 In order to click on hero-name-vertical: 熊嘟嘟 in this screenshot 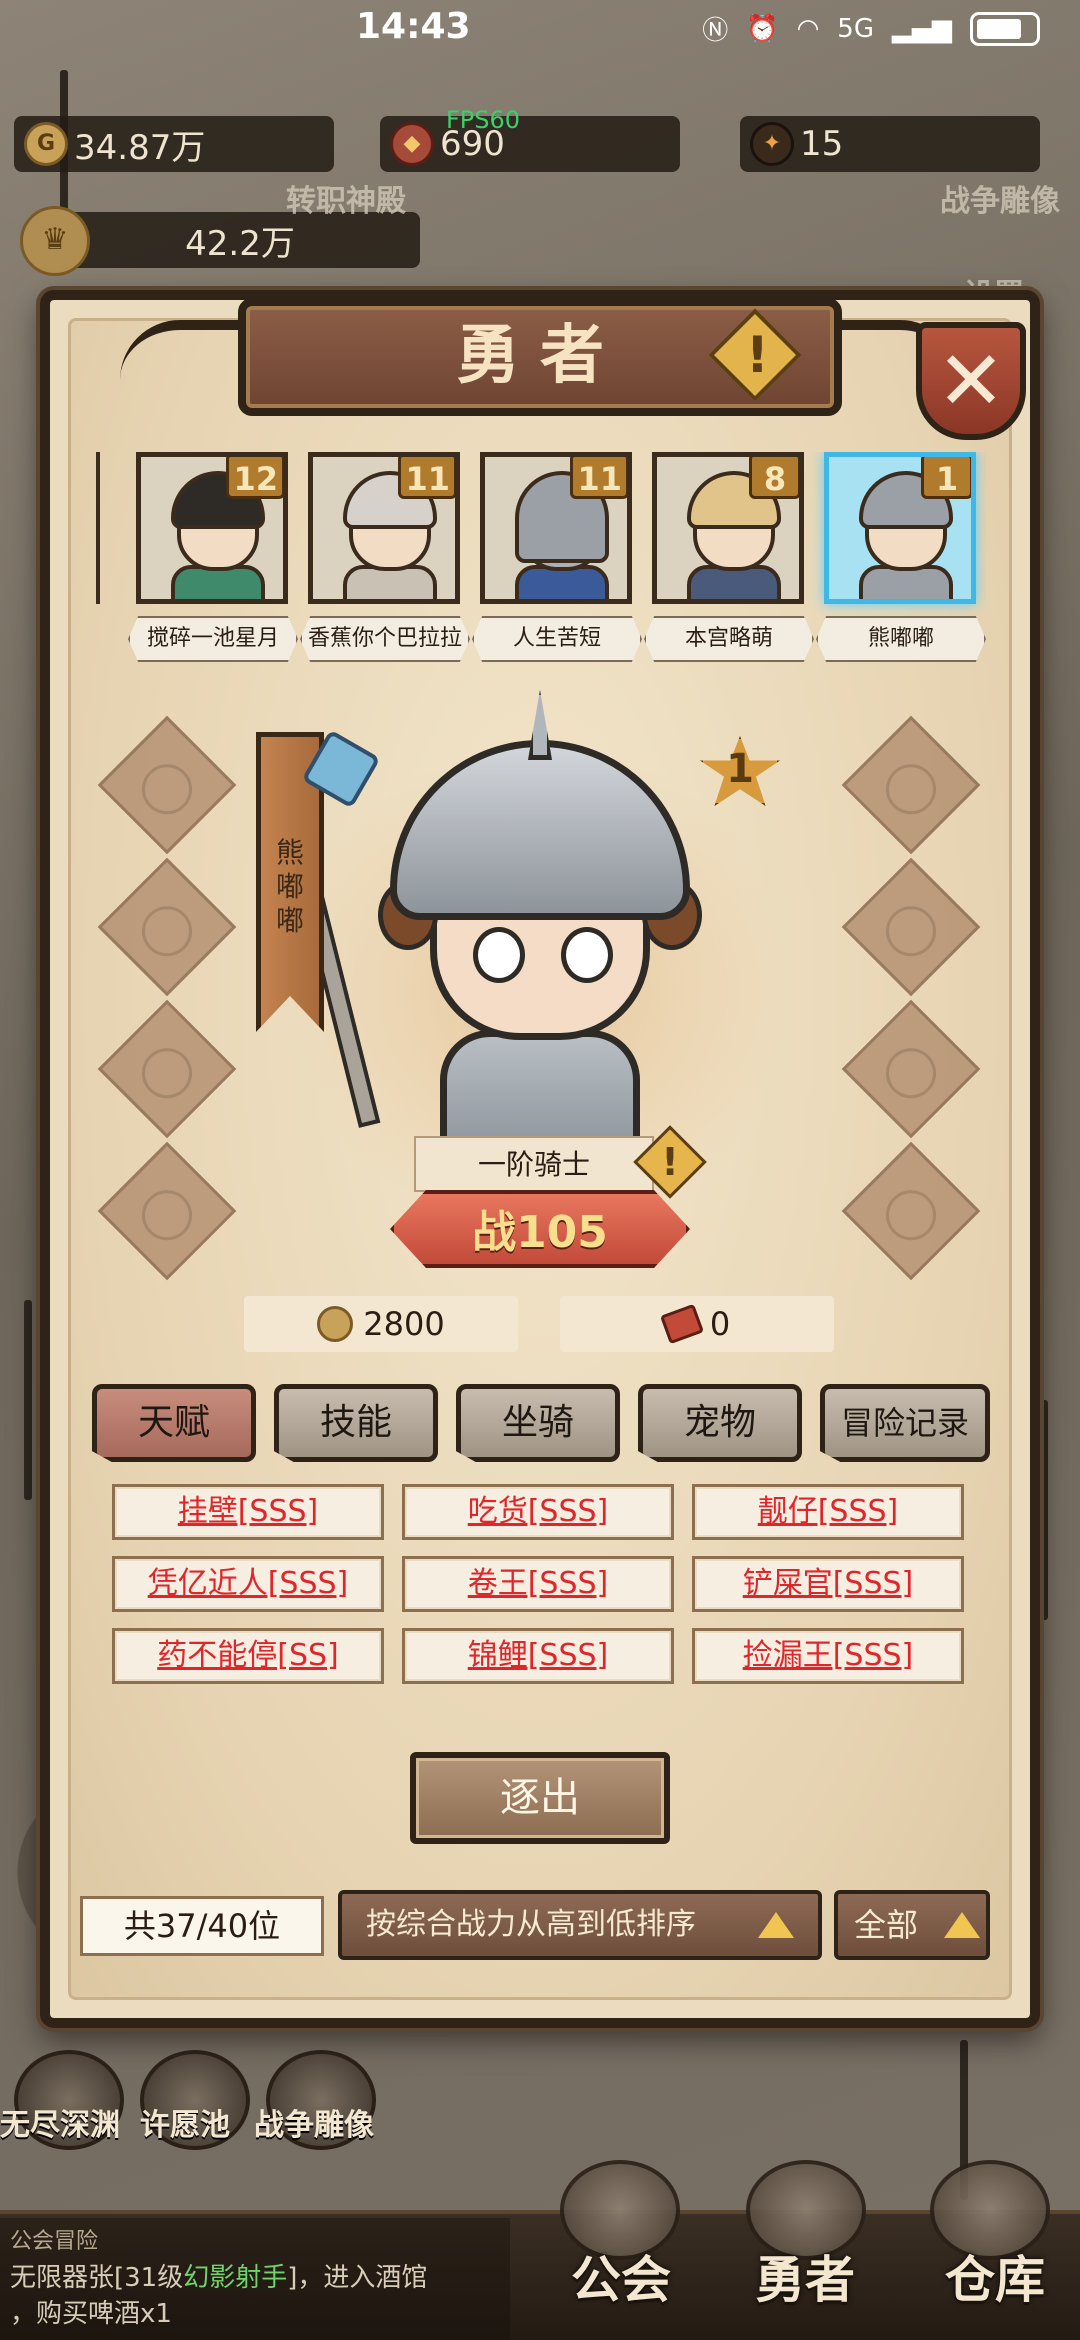, I will do `click(289, 886)`.